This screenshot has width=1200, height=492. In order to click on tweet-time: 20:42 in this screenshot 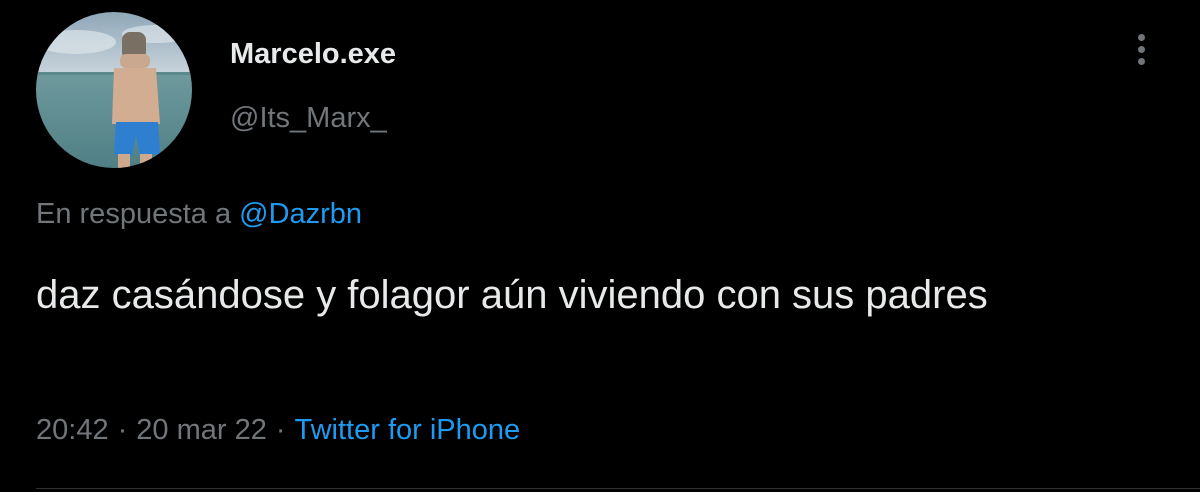, I will do `click(72, 430)`.